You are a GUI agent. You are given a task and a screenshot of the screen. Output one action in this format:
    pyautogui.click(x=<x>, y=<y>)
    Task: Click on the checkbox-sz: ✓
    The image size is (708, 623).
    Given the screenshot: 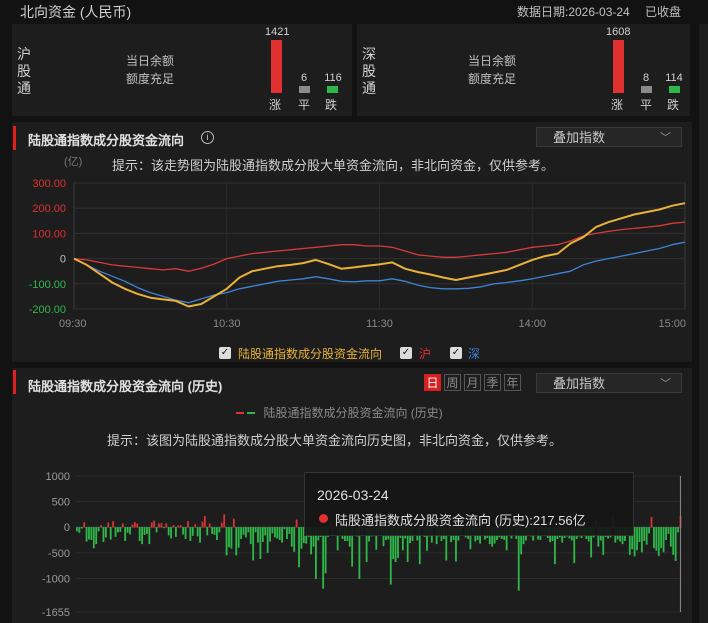 What is the action you would take?
    pyautogui.click(x=456, y=353)
    